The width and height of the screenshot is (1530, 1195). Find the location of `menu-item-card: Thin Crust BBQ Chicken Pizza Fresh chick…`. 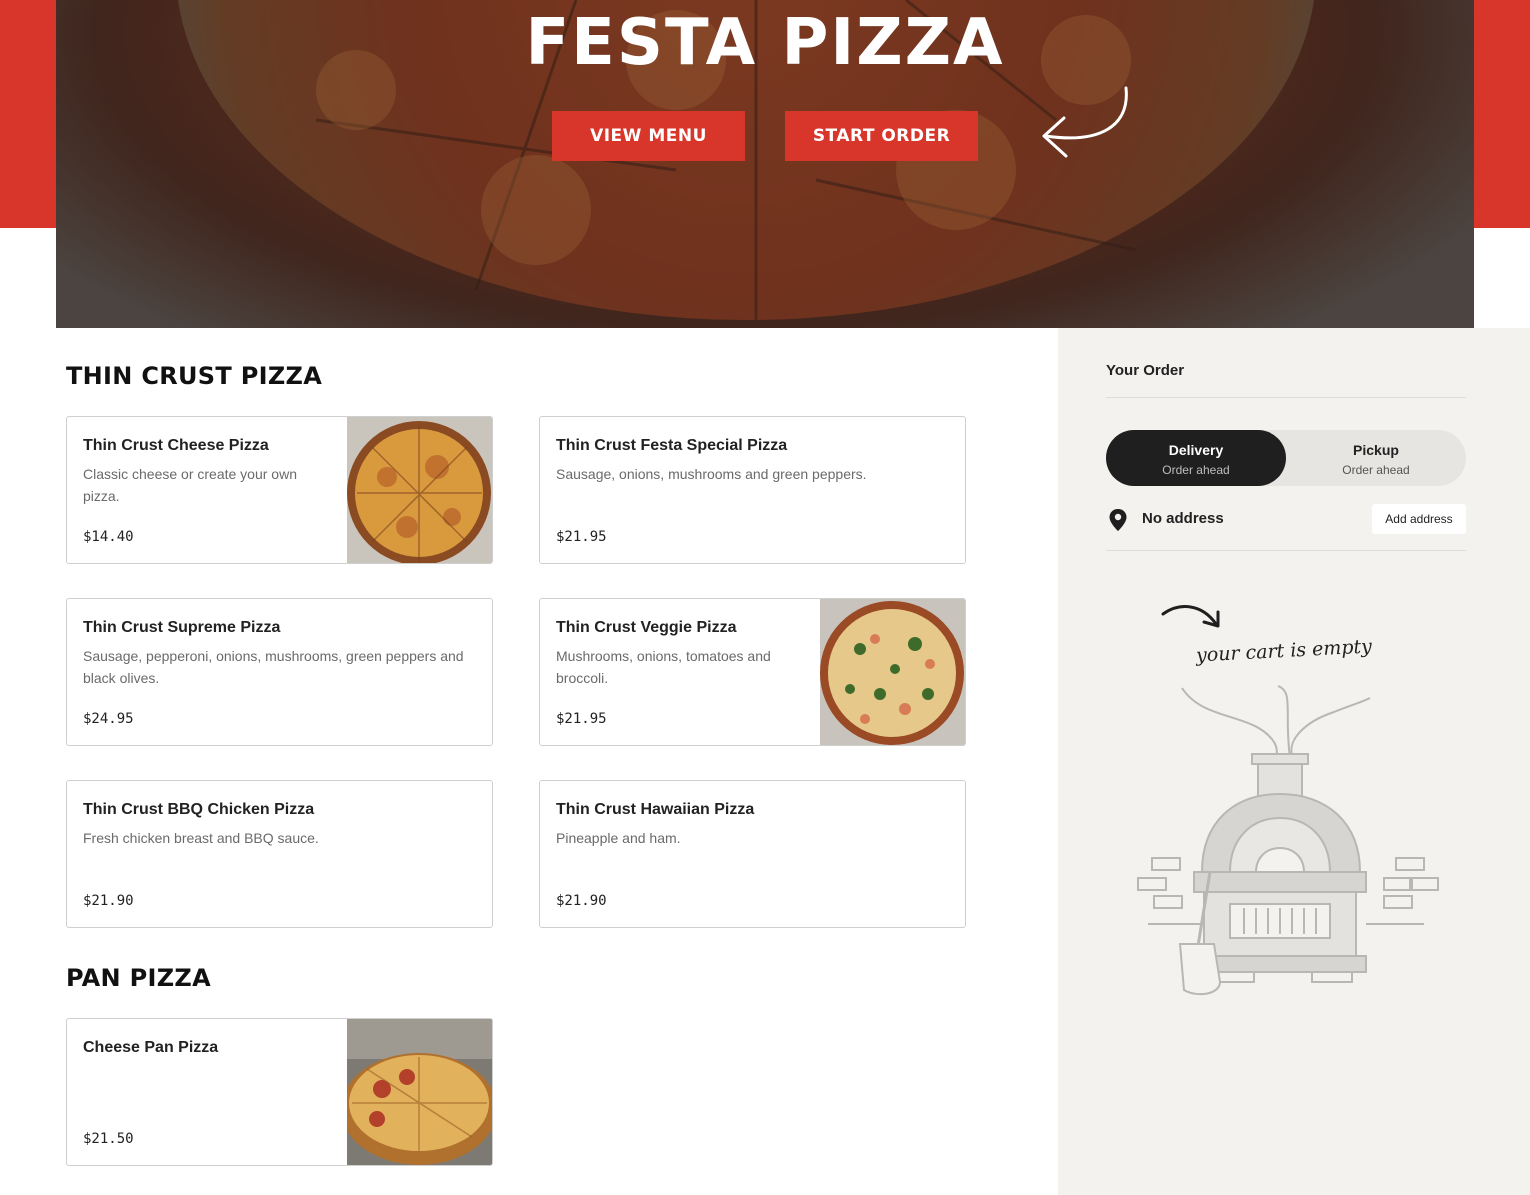

menu-item-card: Thin Crust BBQ Chicken Pizza Fresh chick… is located at coordinates (279, 854).